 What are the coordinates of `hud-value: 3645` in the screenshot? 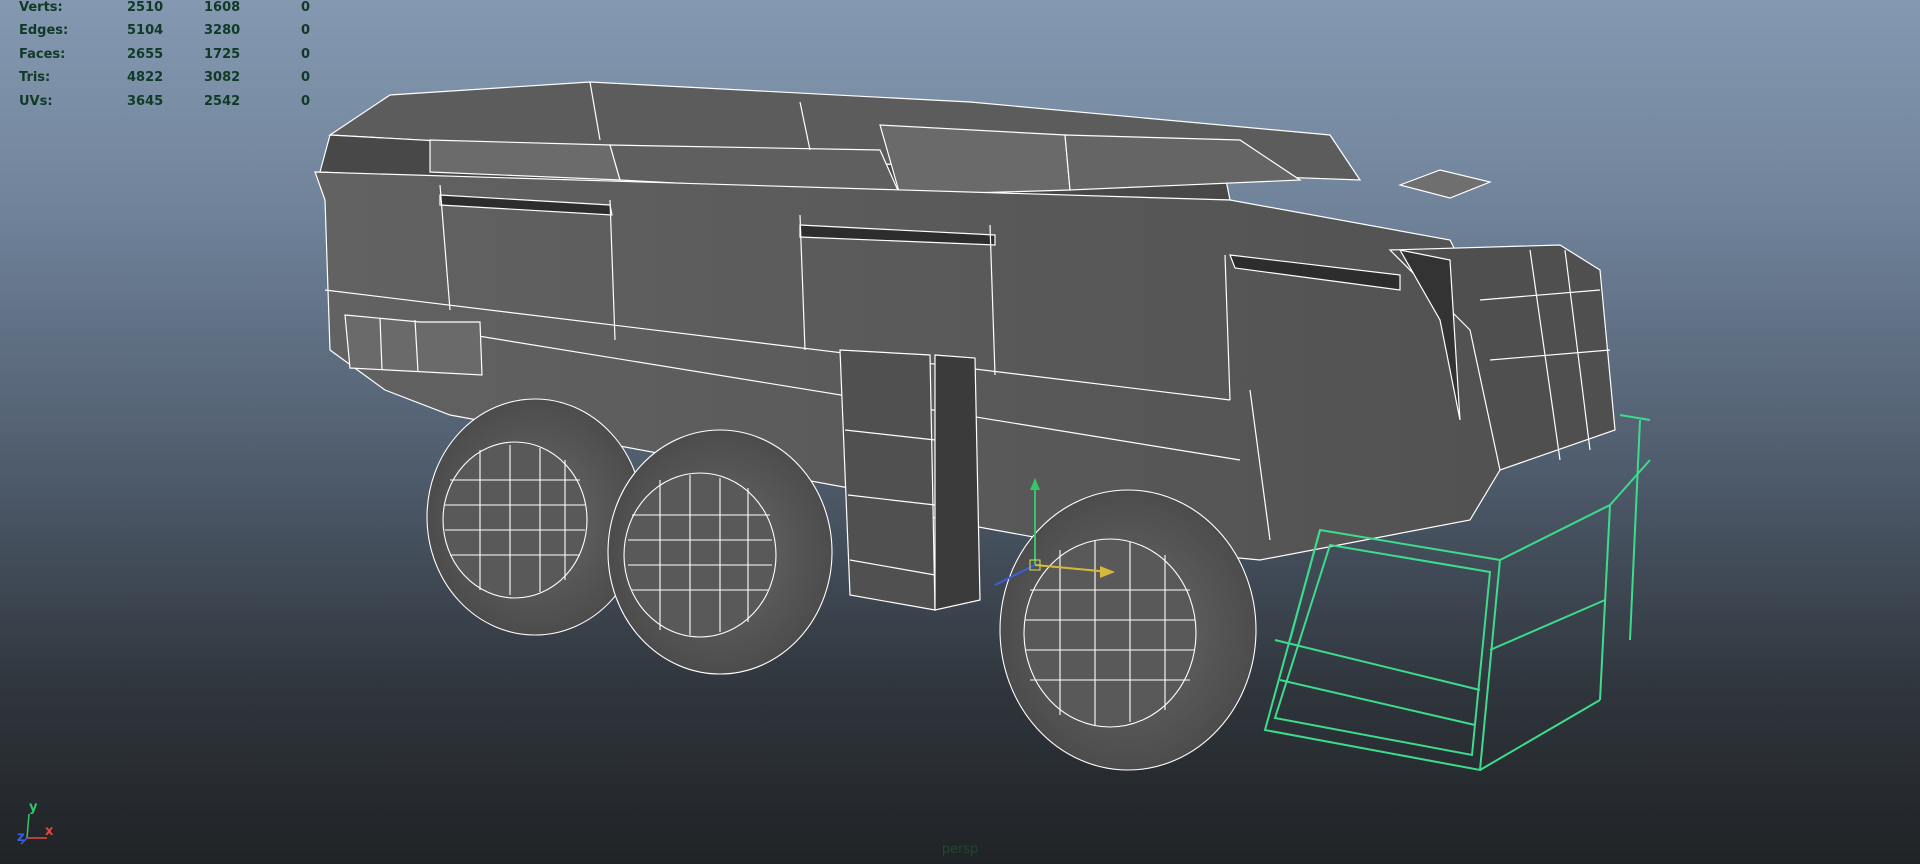 It's located at (145, 101).